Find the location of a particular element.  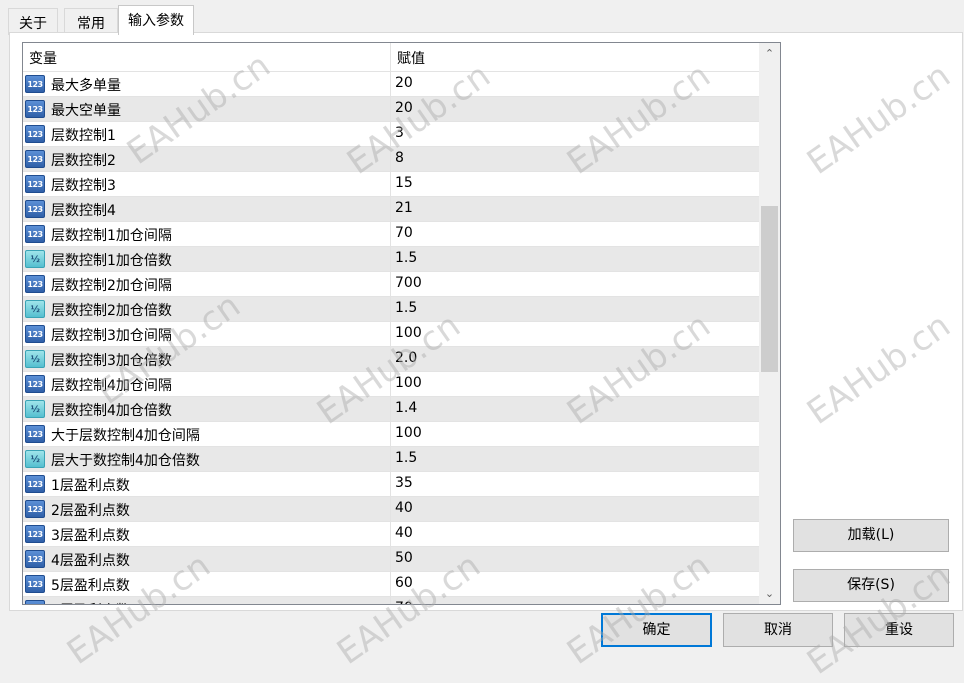

table-row: 123 5层盈利点数 60 is located at coordinates (391, 583).